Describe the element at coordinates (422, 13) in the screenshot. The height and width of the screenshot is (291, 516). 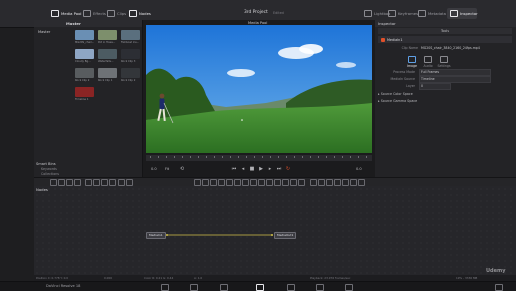
I see `metadata-icon` at that location.